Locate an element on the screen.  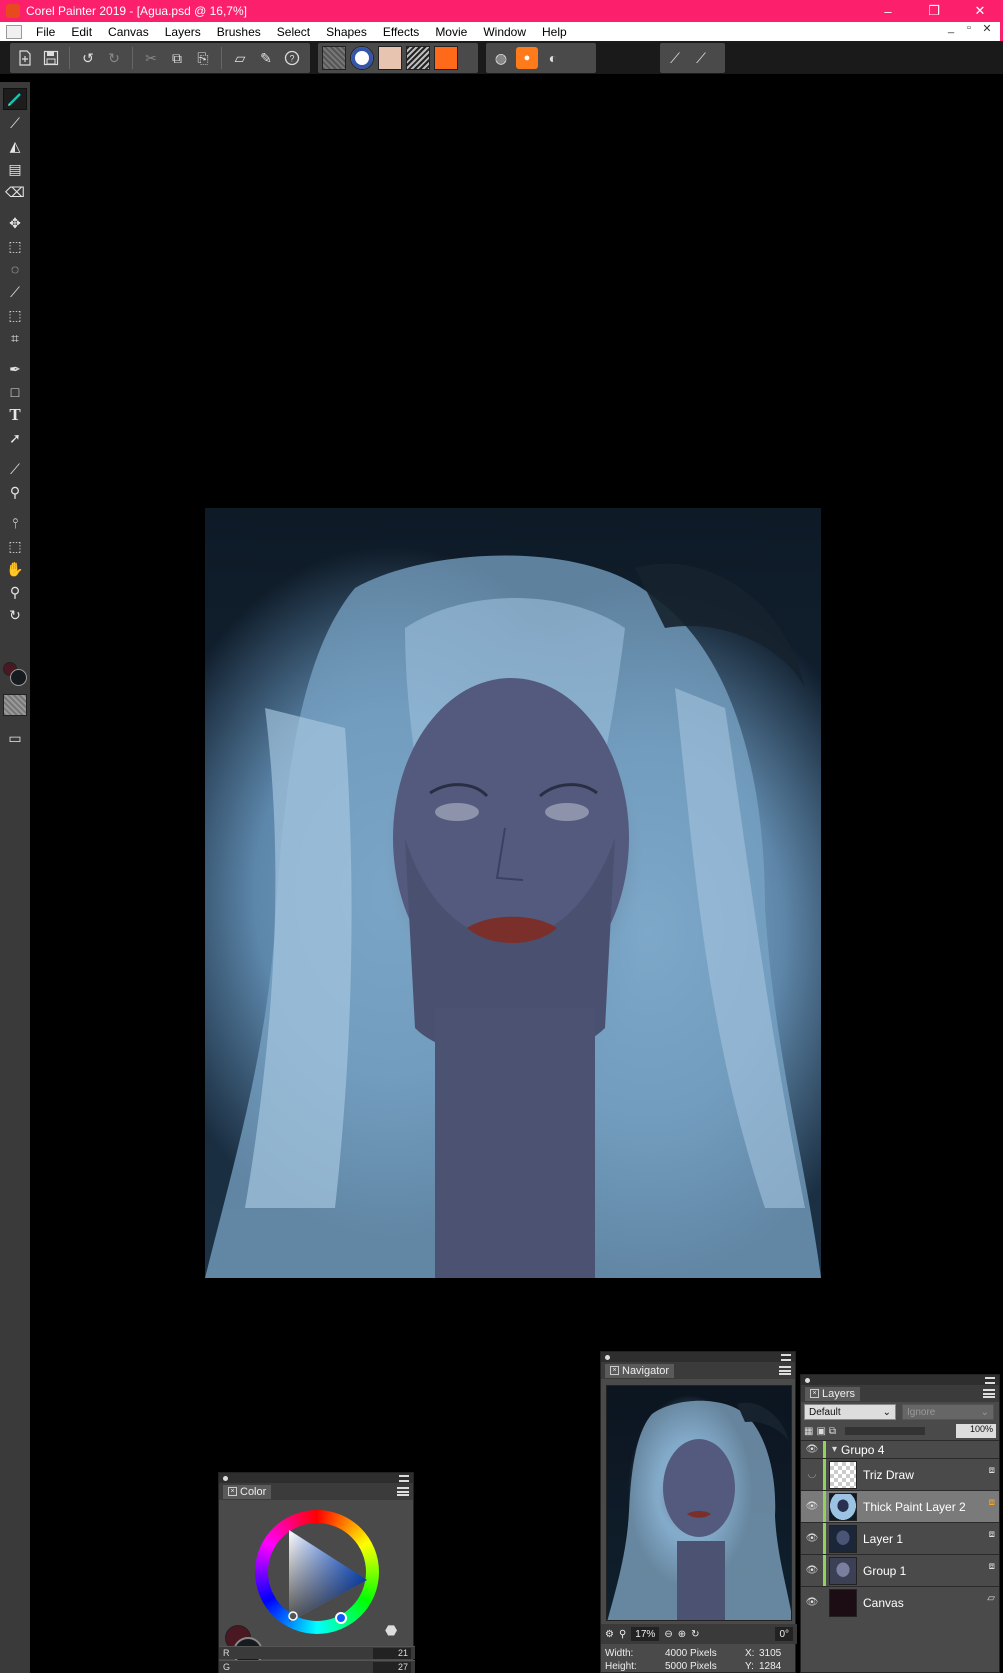
navigator-zoom-icon: ⚲ is located at coordinates (622, 1634).